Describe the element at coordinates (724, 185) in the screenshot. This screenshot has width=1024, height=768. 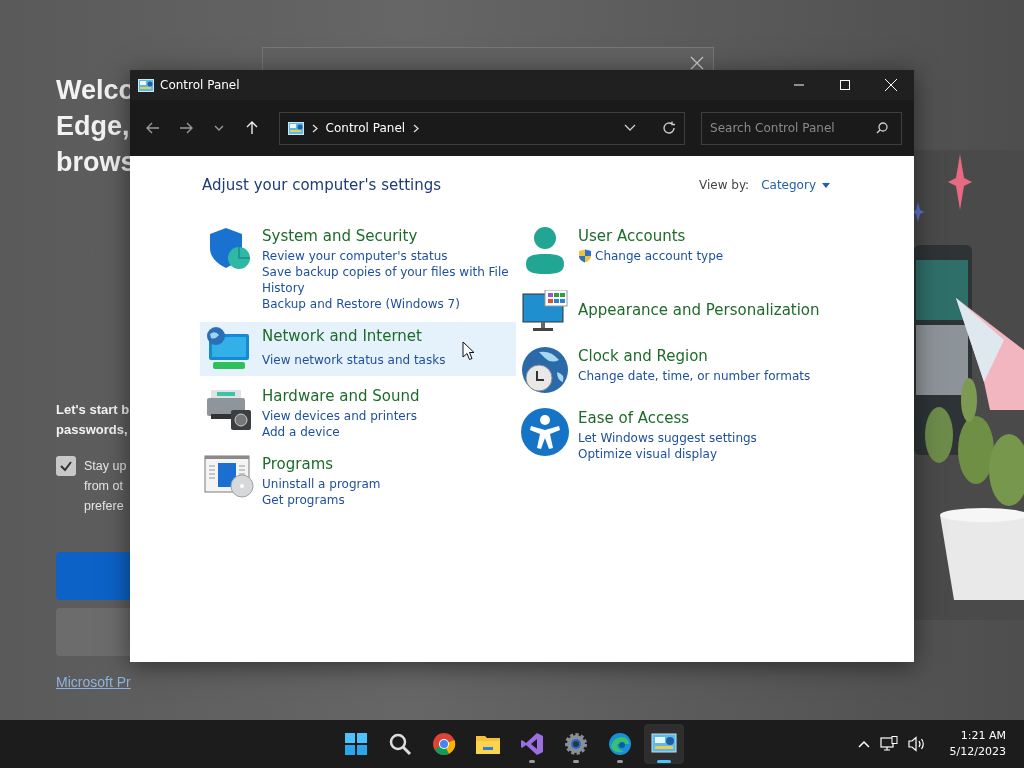
I see `view-by-label: View by:` at that location.